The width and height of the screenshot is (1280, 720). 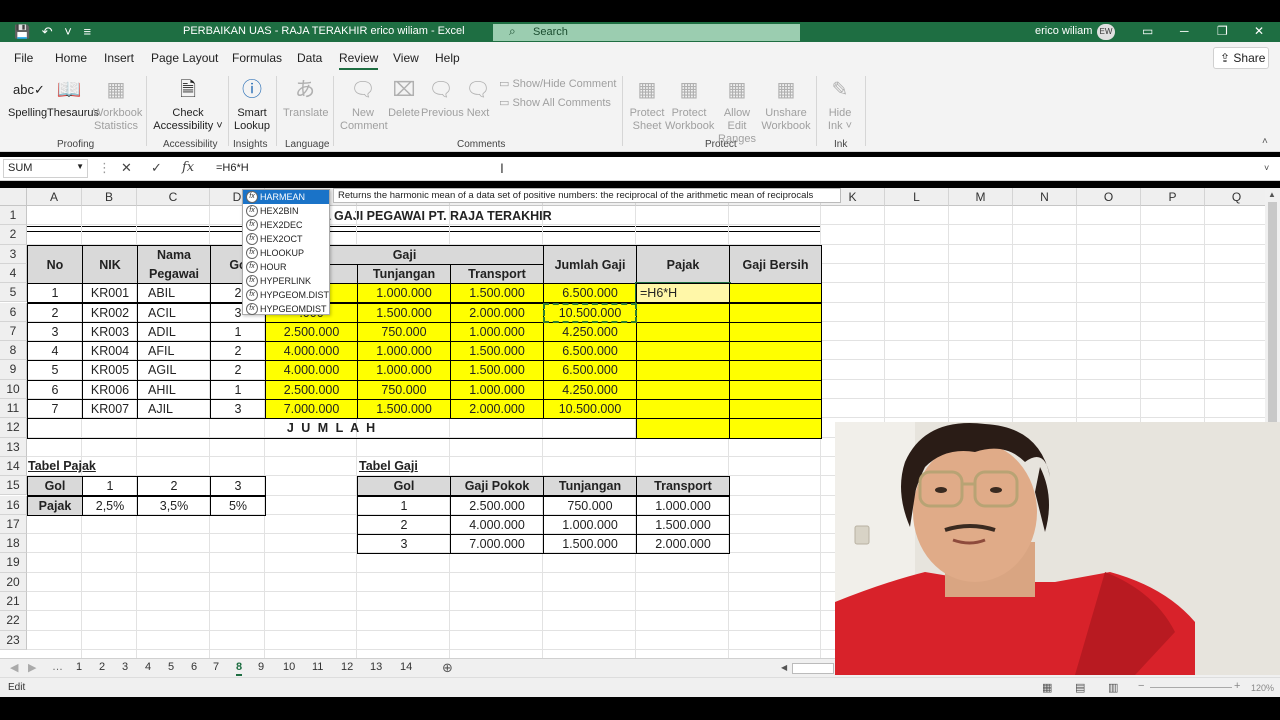 I want to click on add-sheet-icon: ⊕, so click(x=447, y=668).